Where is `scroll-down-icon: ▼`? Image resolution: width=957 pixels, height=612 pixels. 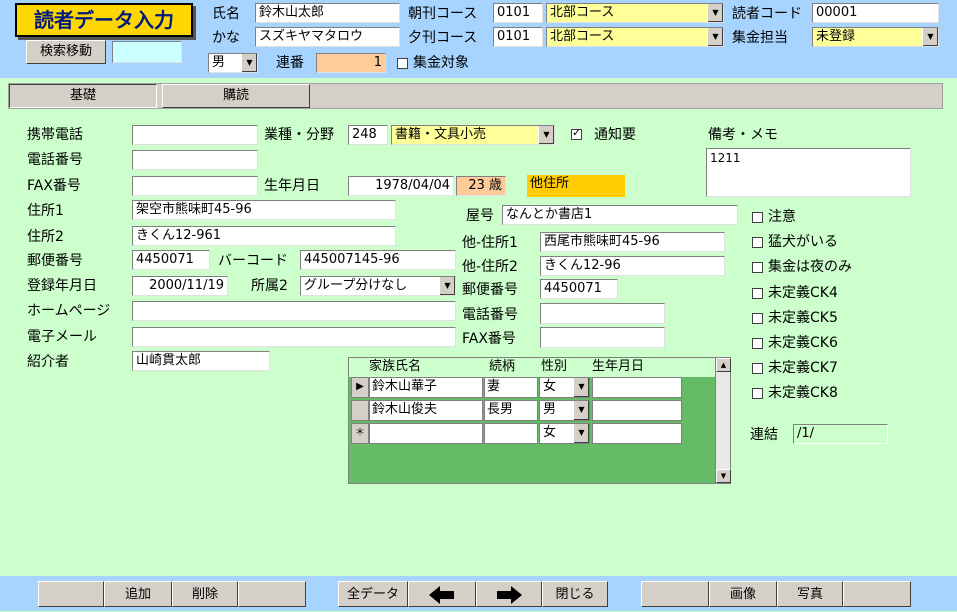
scroll-down-icon: ▼ is located at coordinates (723, 476).